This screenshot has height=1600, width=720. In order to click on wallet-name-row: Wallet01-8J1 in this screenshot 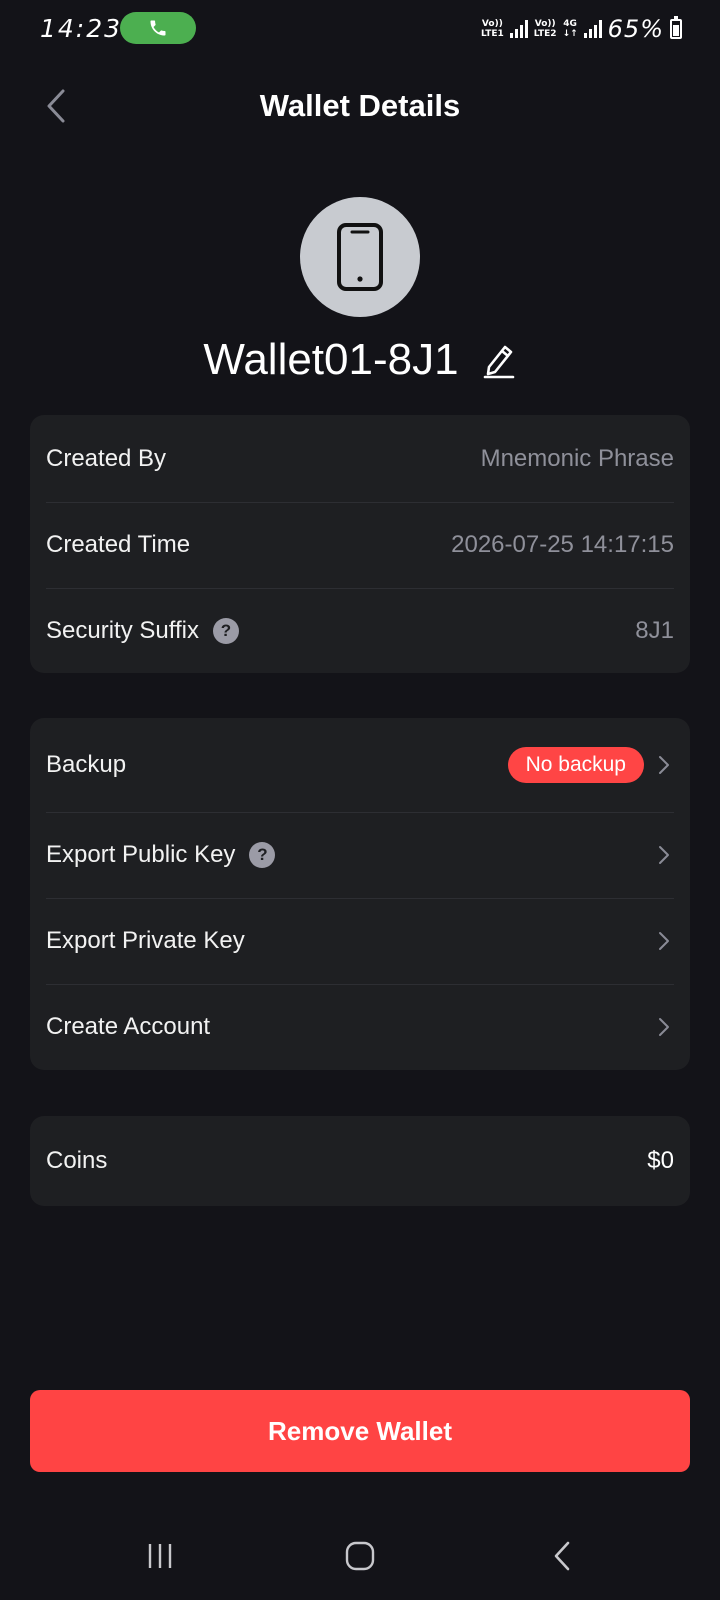, I will do `click(360, 360)`.